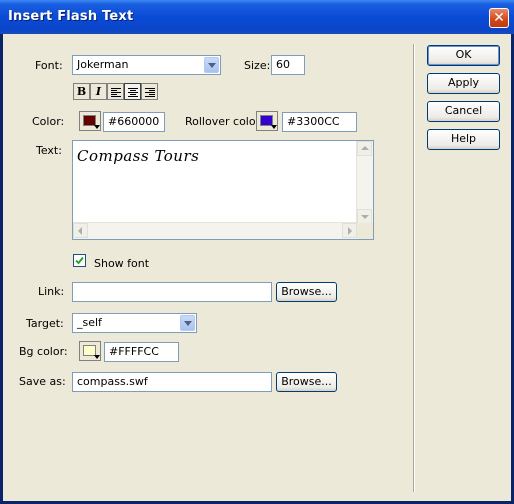  Describe the element at coordinates (172, 382) in the screenshot. I see `save-as-input: compass.swf` at that location.